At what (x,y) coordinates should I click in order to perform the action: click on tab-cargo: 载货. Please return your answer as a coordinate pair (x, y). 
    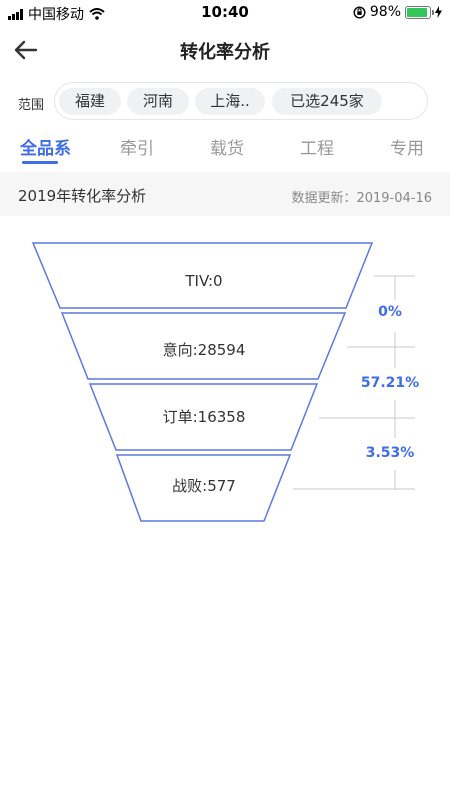
    Looking at the image, I should click on (227, 146).